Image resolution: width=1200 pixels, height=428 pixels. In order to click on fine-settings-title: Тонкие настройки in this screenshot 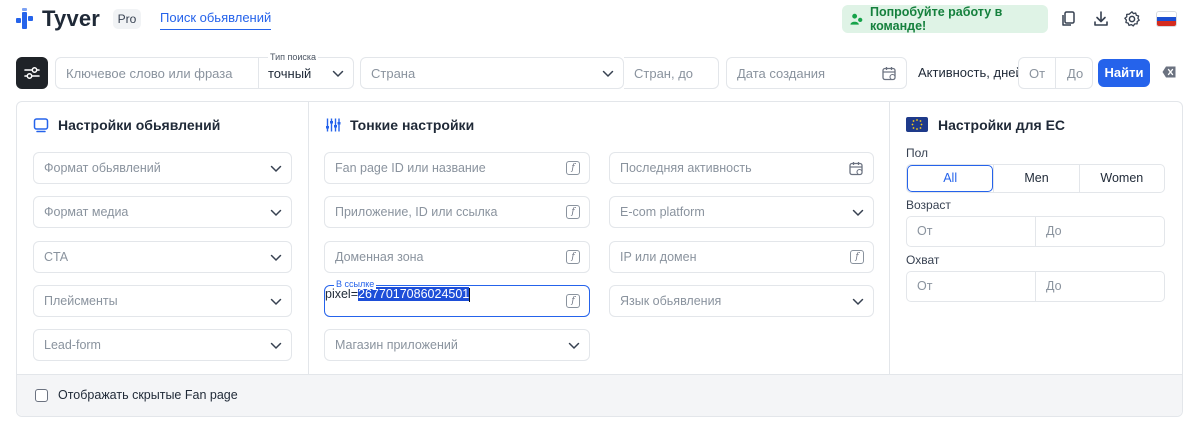, I will do `click(412, 125)`.